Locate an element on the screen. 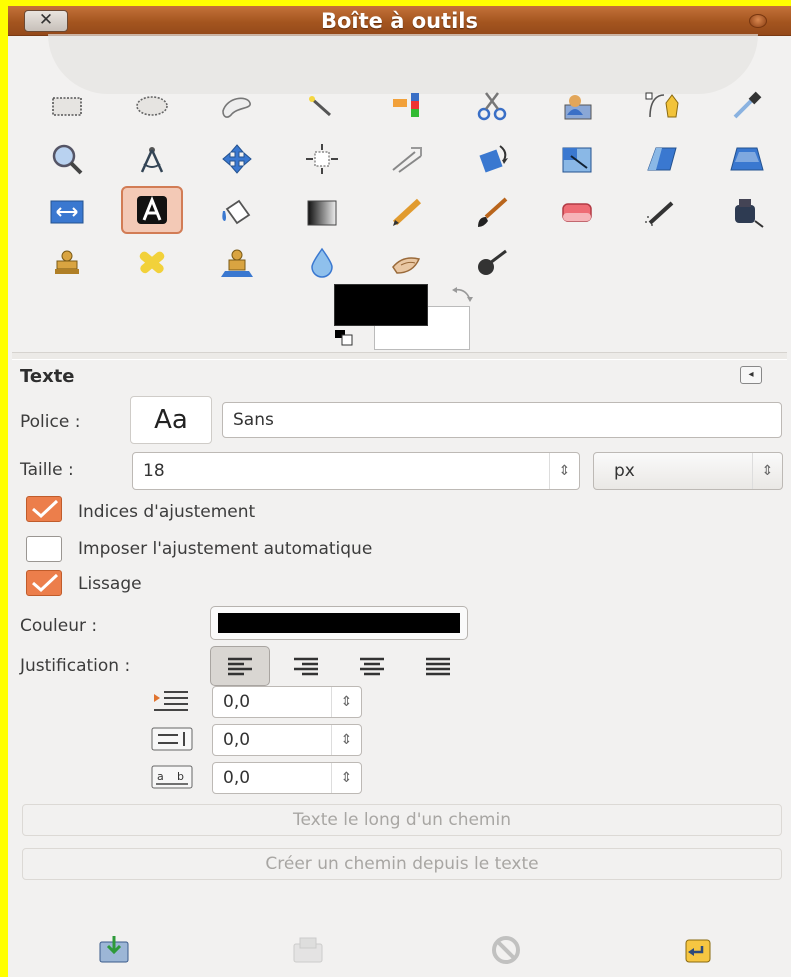  pencil-icon is located at coordinates (407, 212).